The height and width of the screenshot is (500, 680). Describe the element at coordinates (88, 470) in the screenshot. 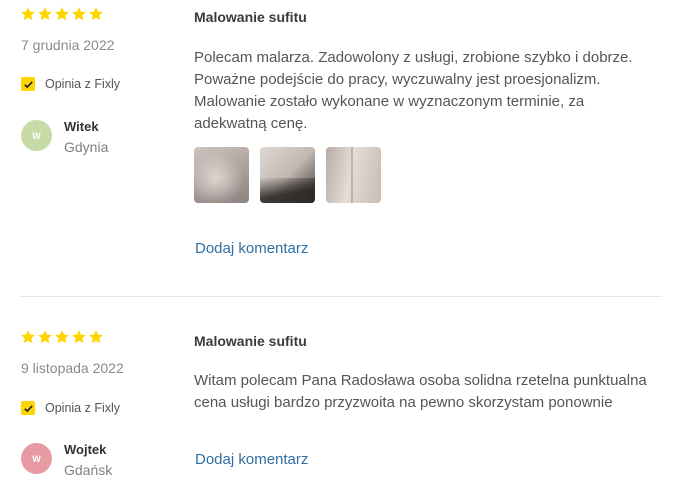

I see `author-city: Gdańsk` at that location.